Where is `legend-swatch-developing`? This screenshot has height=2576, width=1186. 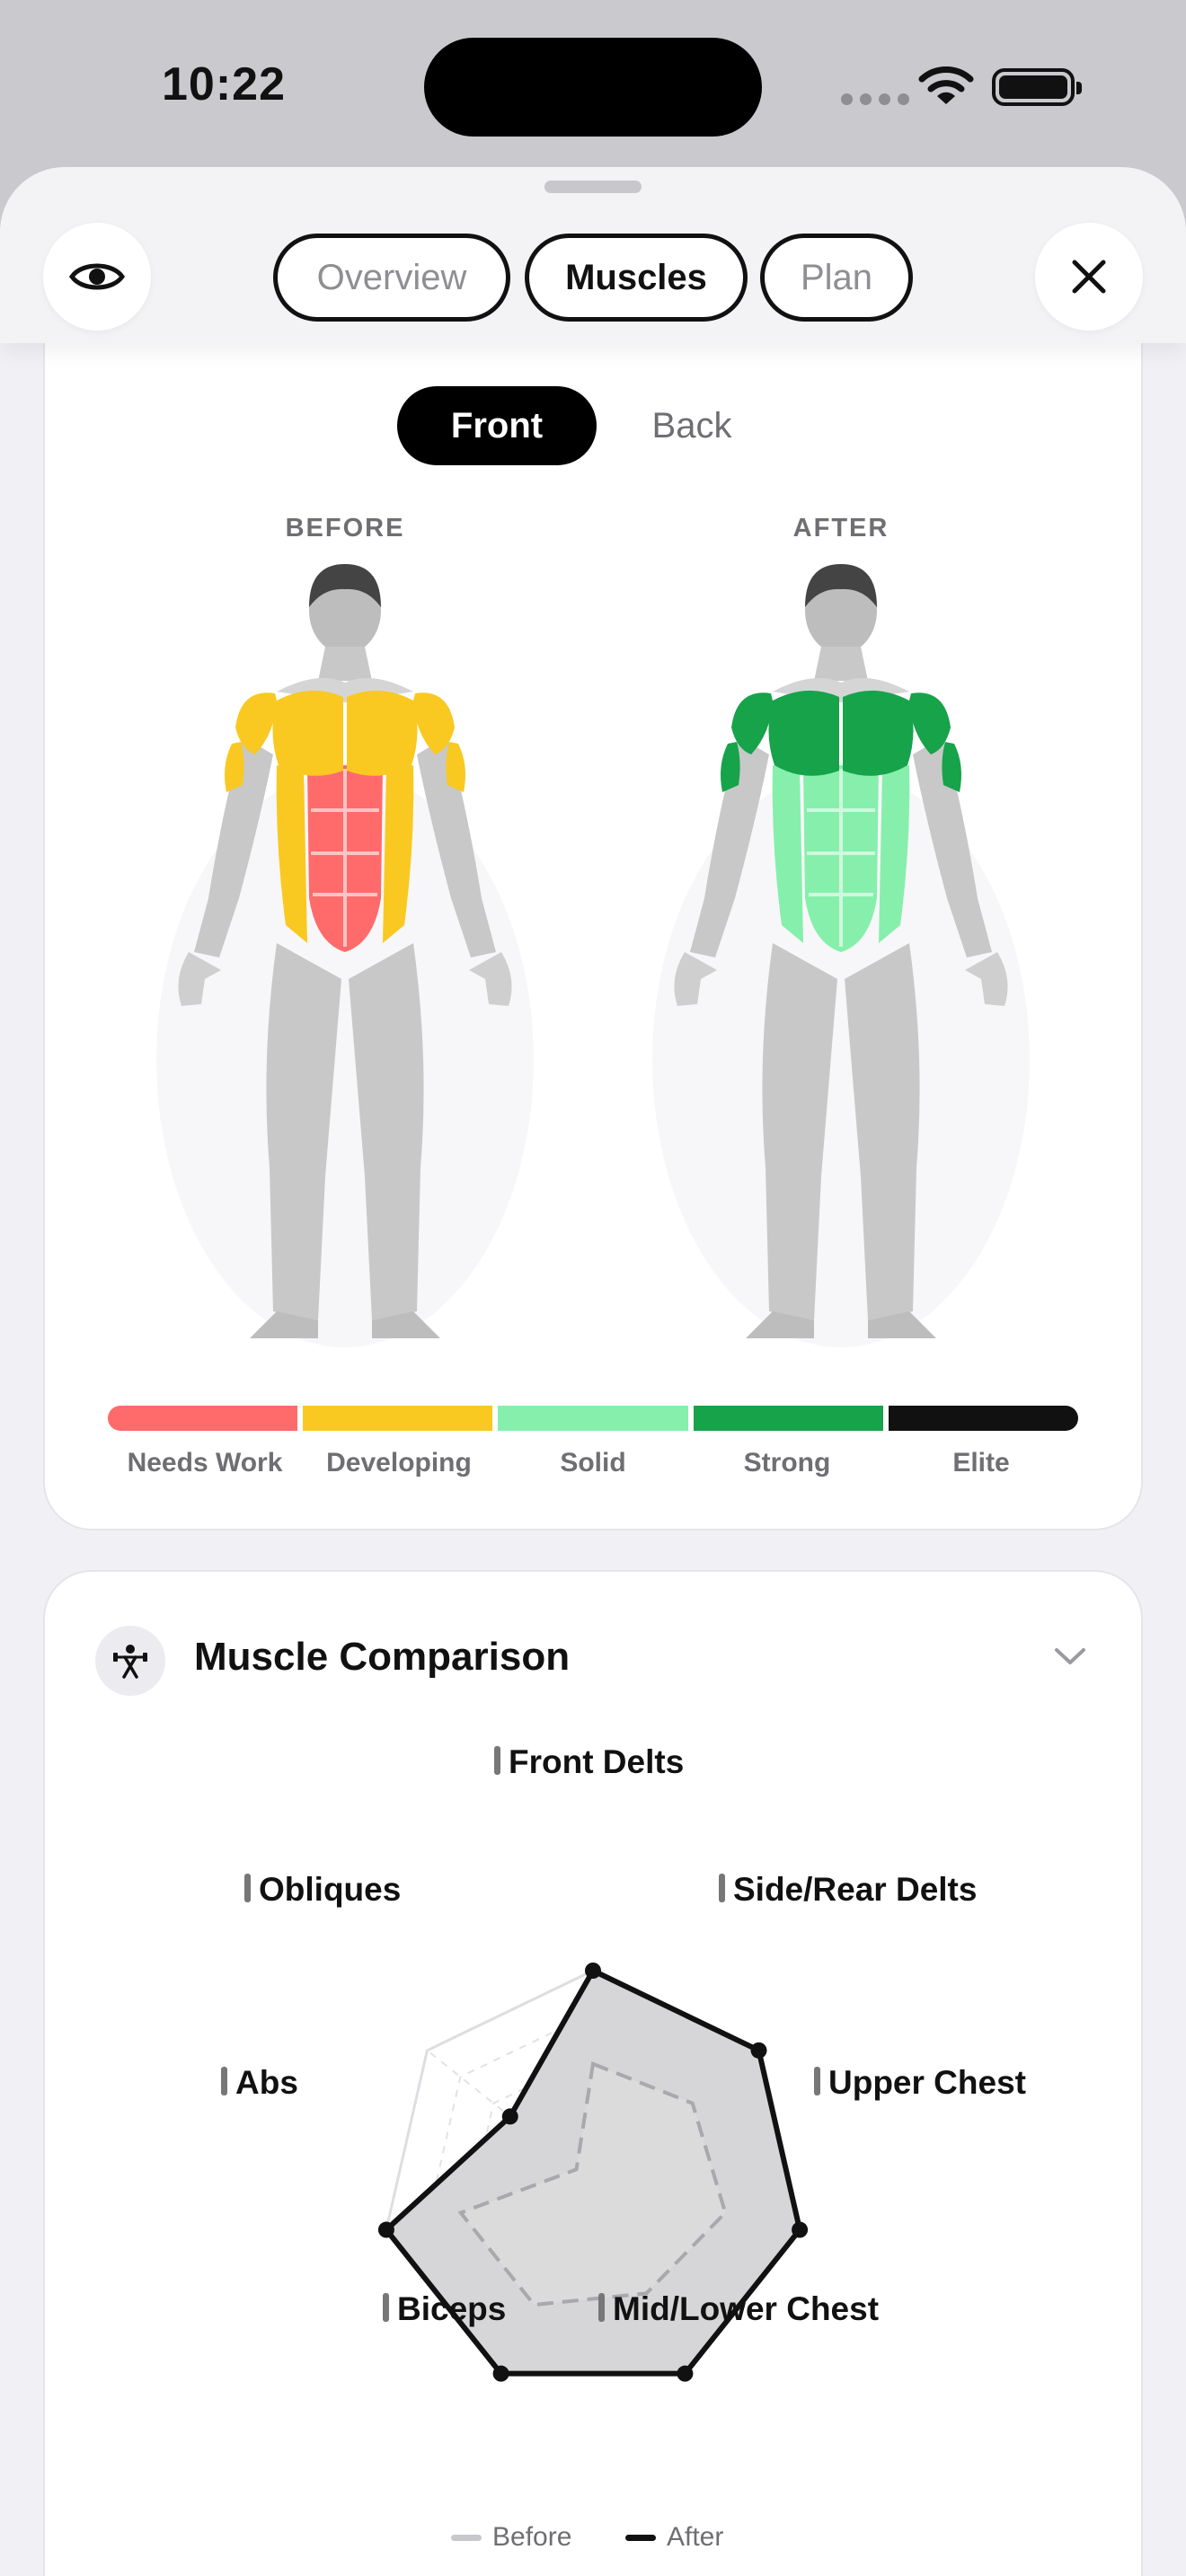
legend-swatch-developing is located at coordinates (398, 1418).